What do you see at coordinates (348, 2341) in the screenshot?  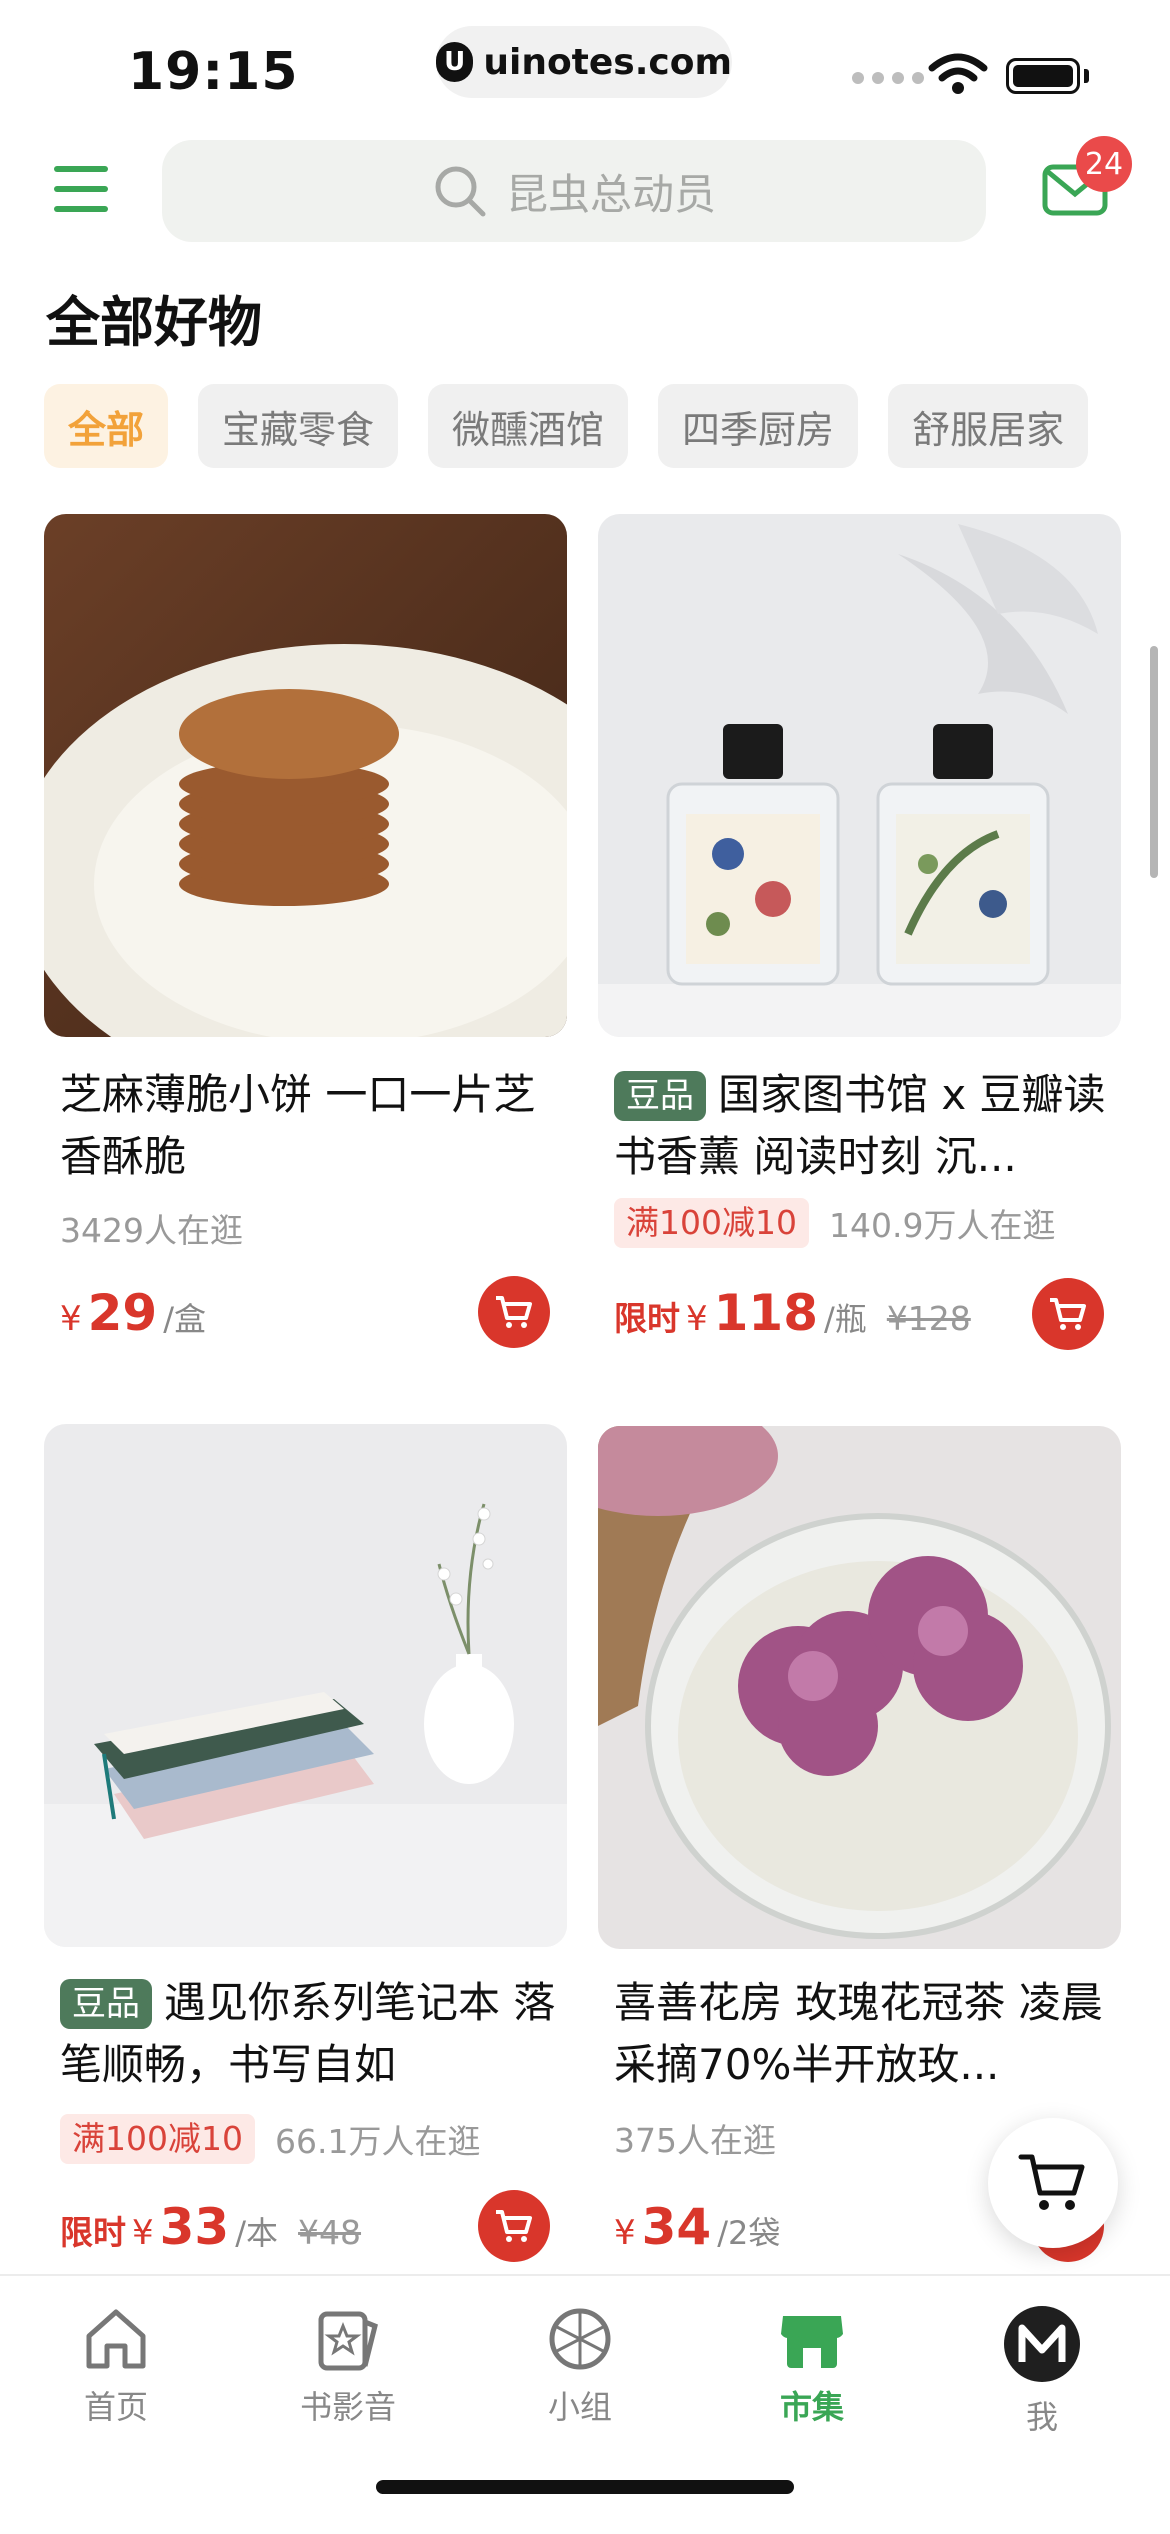 I see `star-card-icon` at bounding box center [348, 2341].